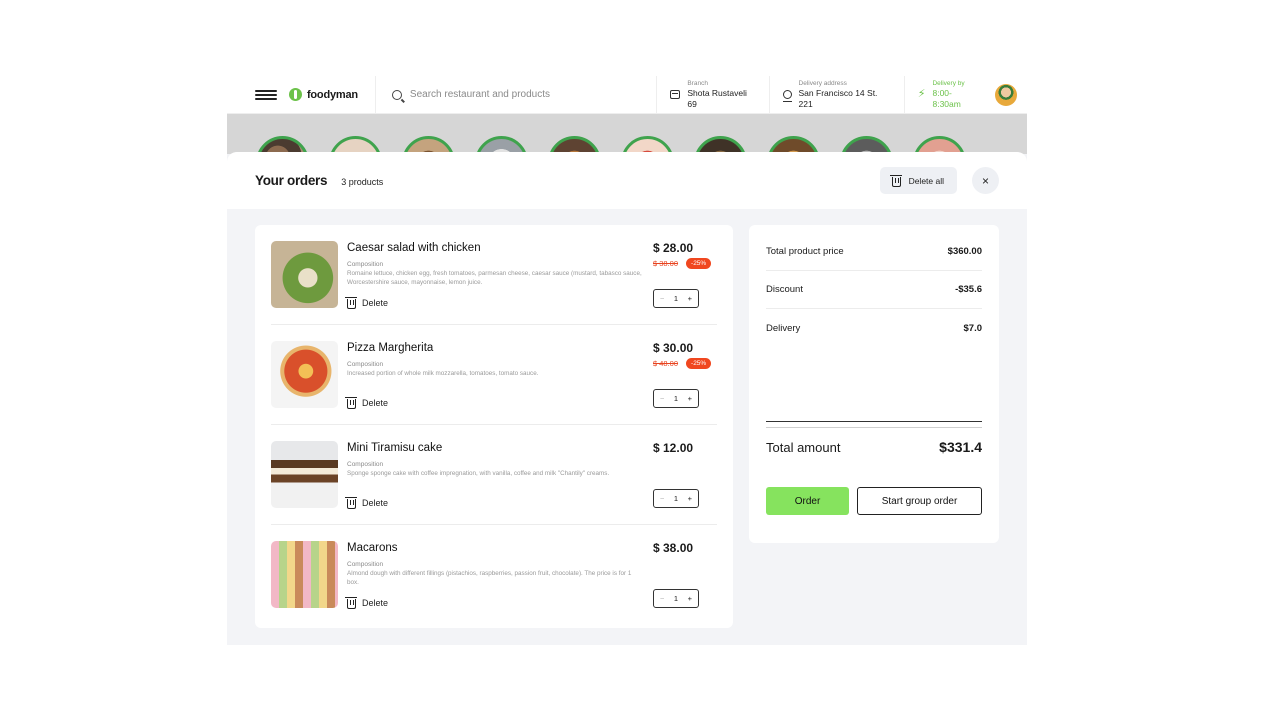 This screenshot has height=720, width=1280. Describe the element at coordinates (494, 248) in the screenshot. I see `product-name: Caesar salad with chicken` at that location.